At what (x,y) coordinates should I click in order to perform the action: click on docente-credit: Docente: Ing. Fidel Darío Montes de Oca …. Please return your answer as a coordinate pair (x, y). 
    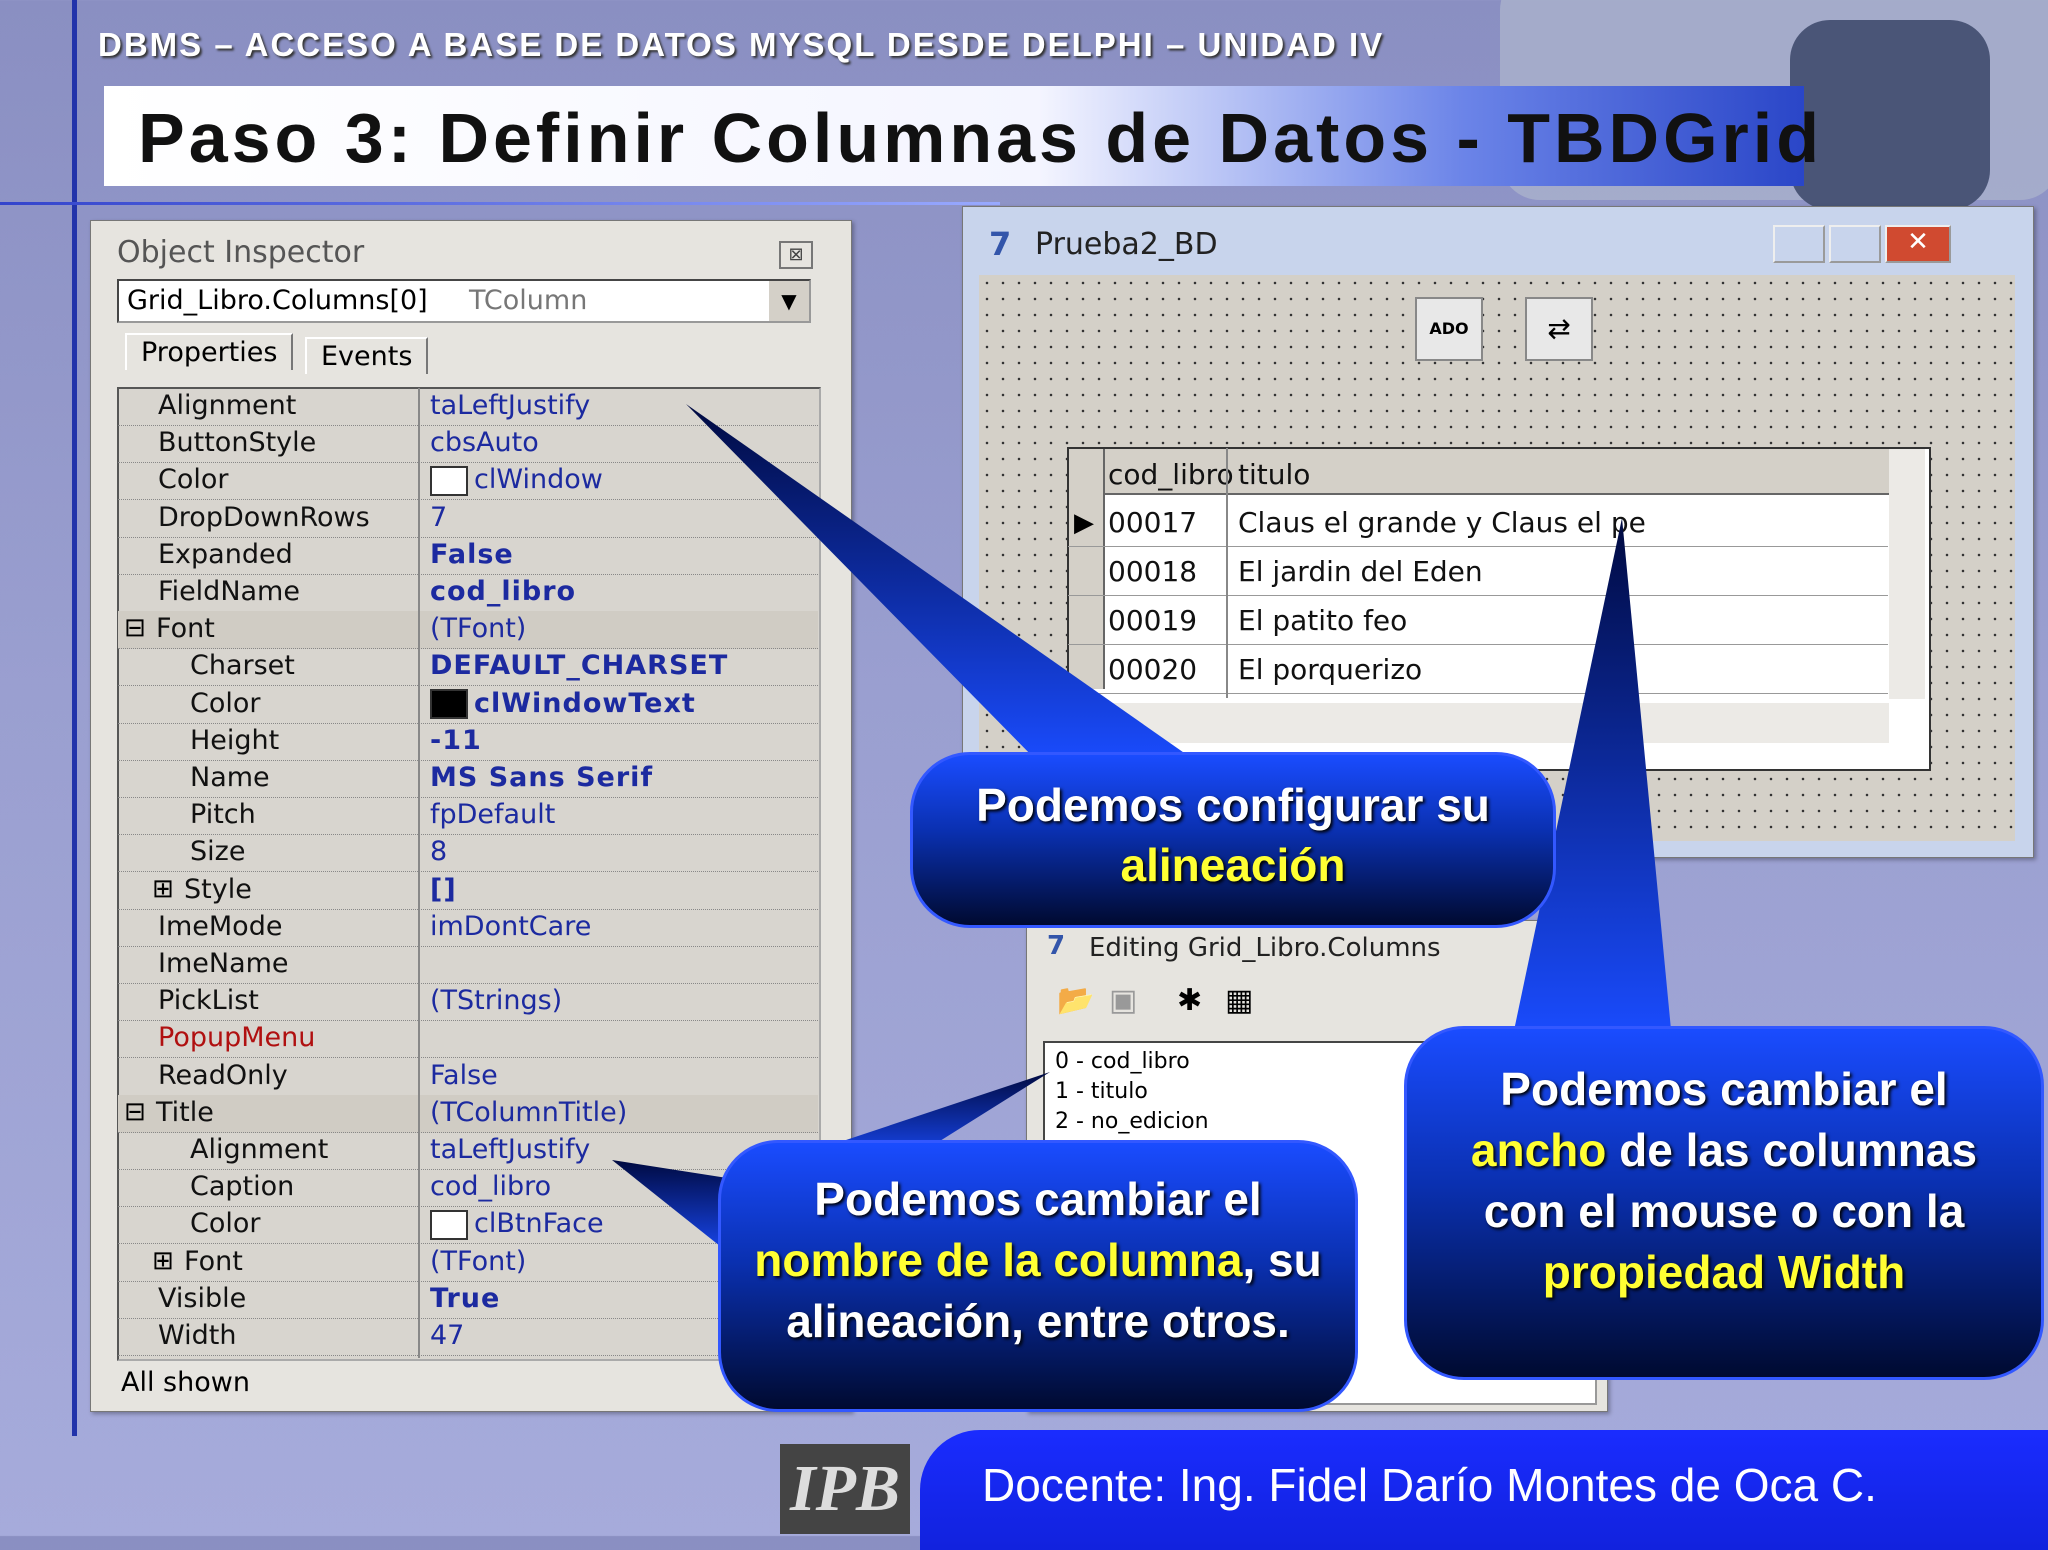
    Looking at the image, I should click on (1429, 1485).